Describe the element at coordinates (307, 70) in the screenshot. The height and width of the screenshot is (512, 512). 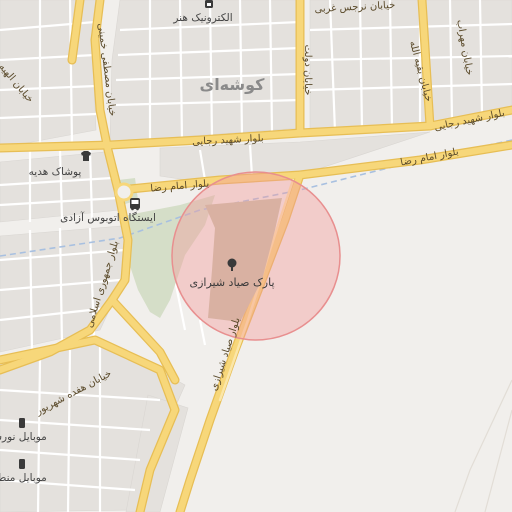
I see `road-label-dolat: خیابان دولت` at that location.